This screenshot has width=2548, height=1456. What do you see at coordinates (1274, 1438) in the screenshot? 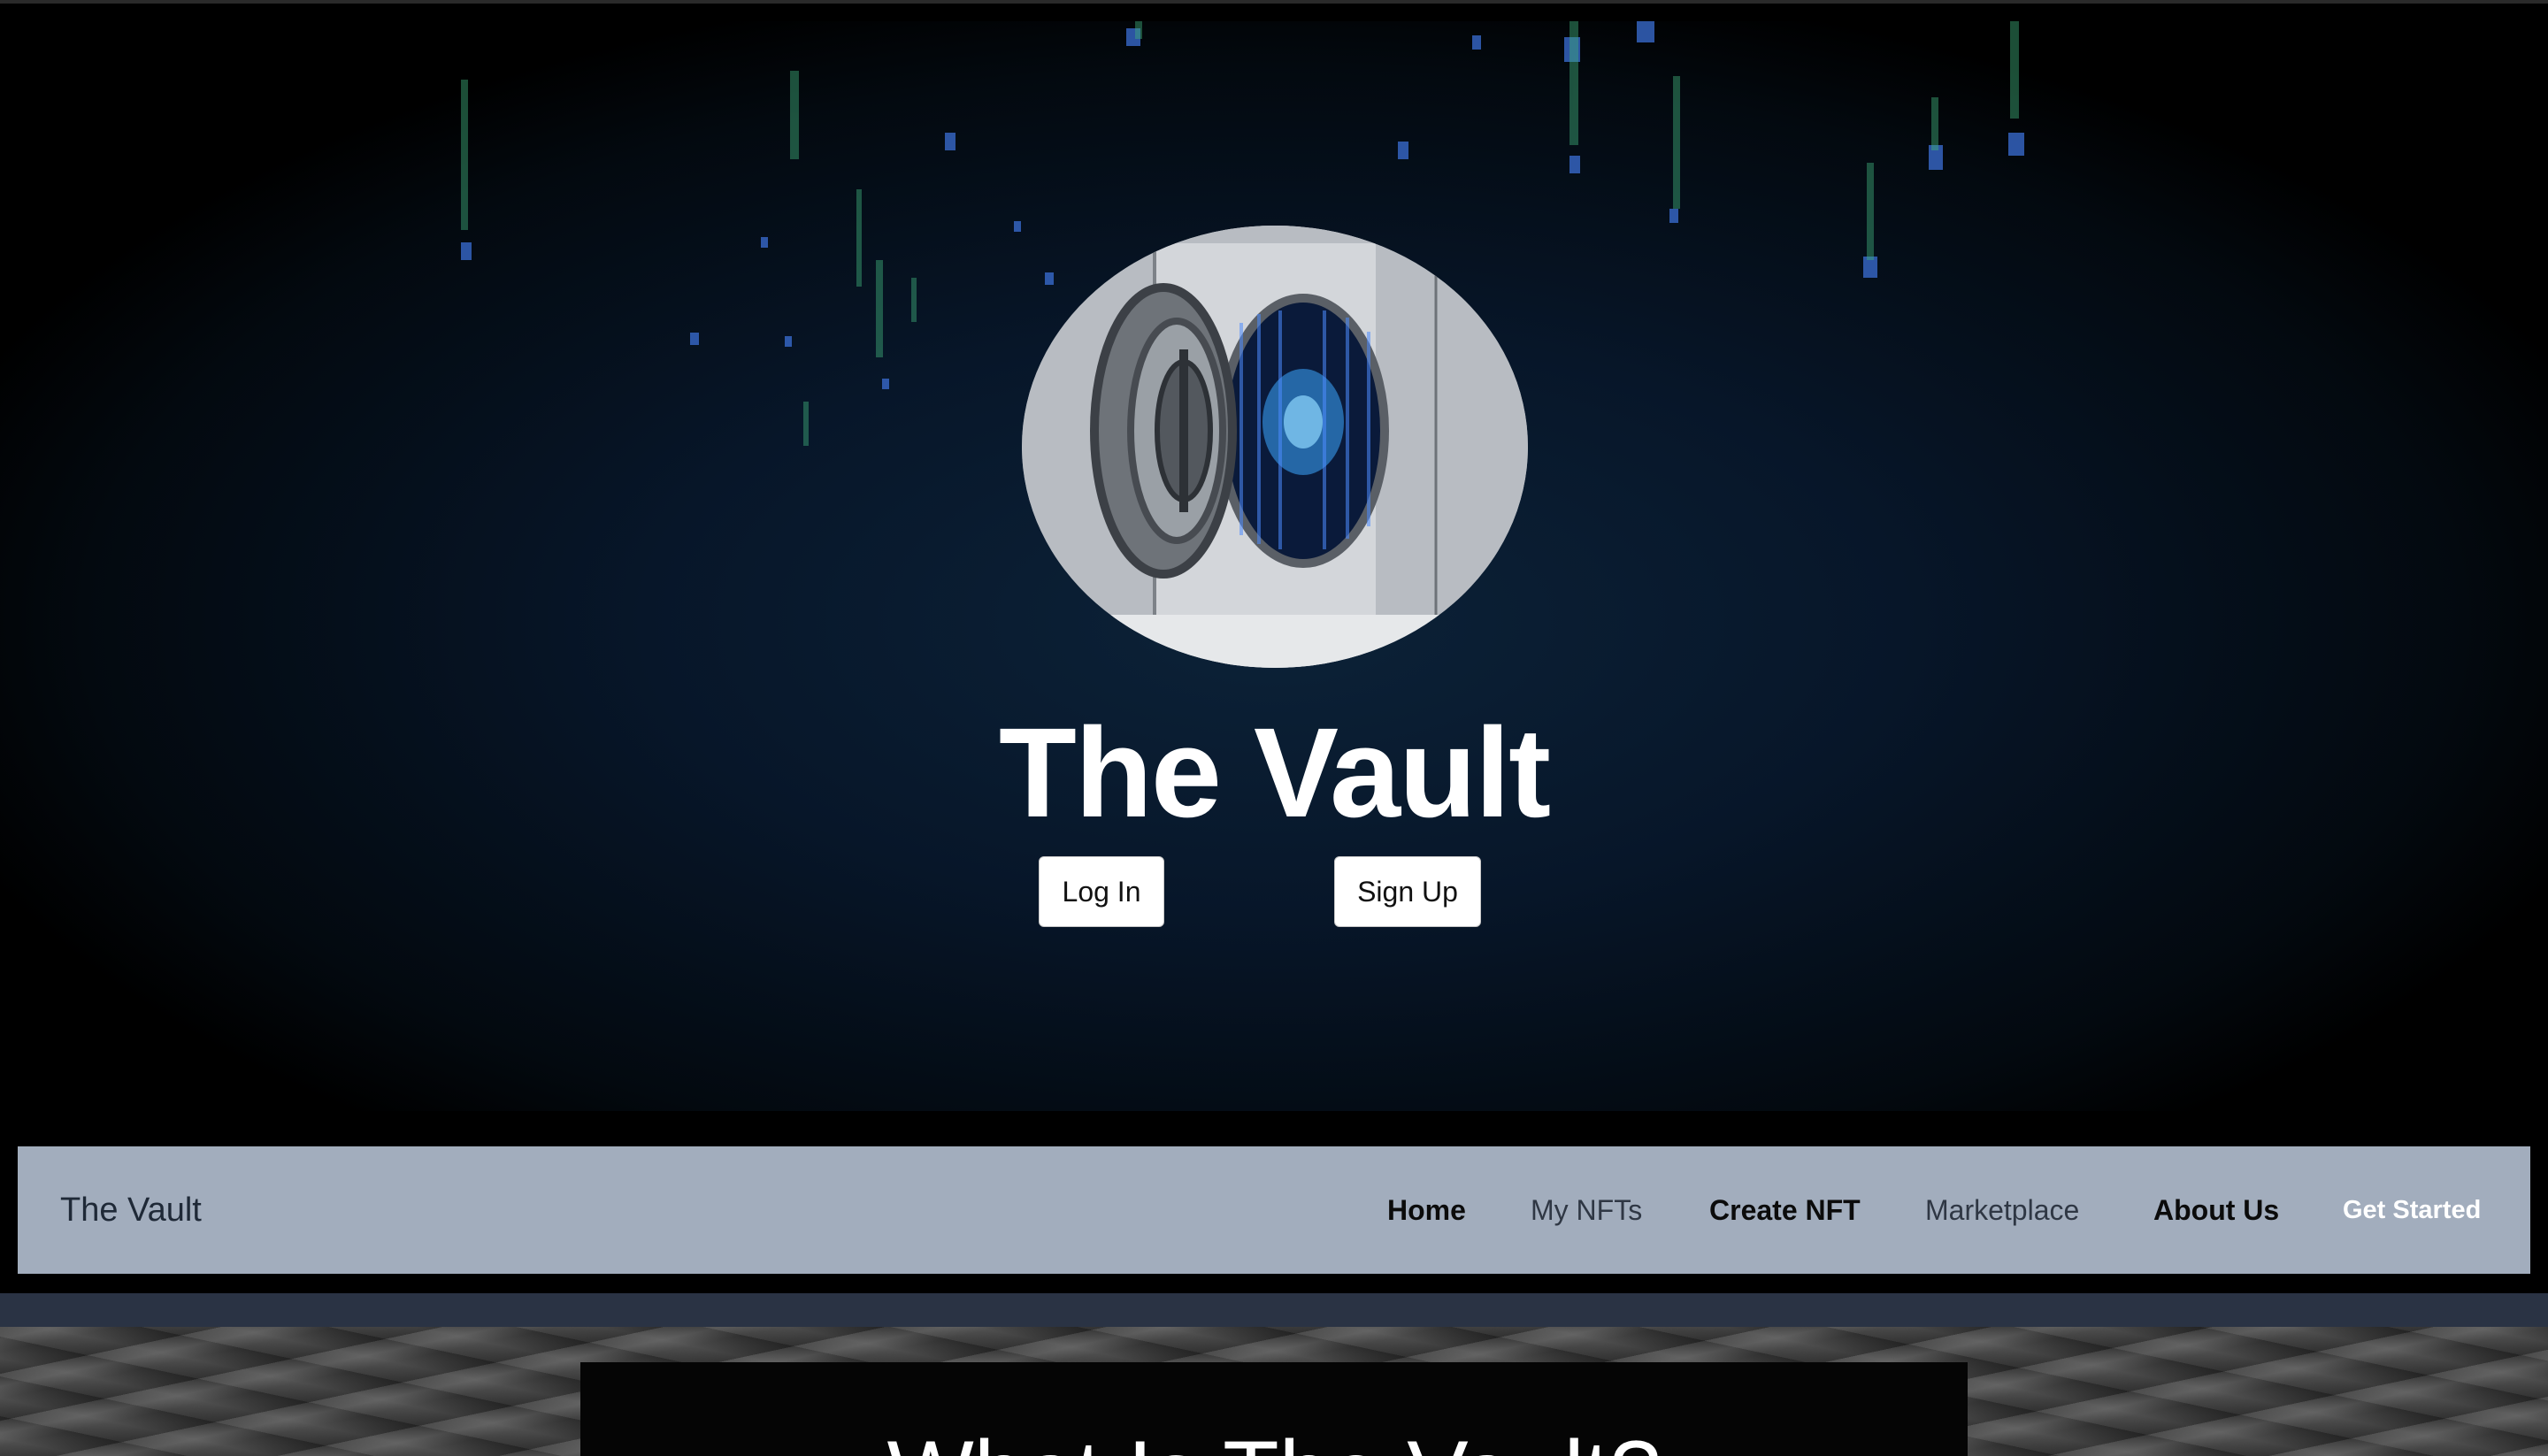
I see `info-heading: What Is The Vault?` at bounding box center [1274, 1438].